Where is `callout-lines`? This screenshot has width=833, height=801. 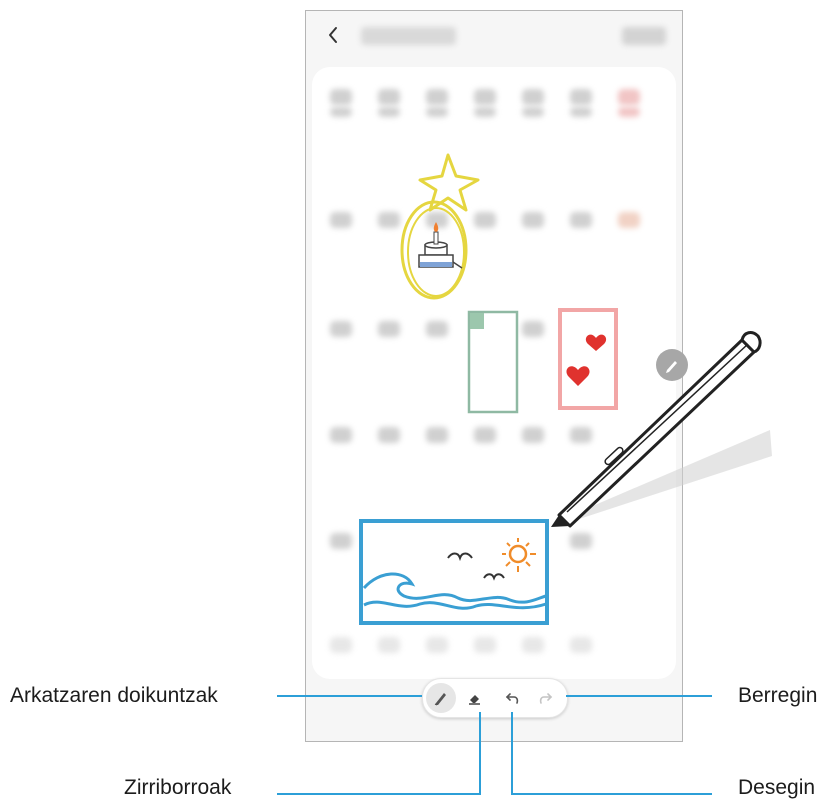 callout-lines is located at coordinates (494, 745).